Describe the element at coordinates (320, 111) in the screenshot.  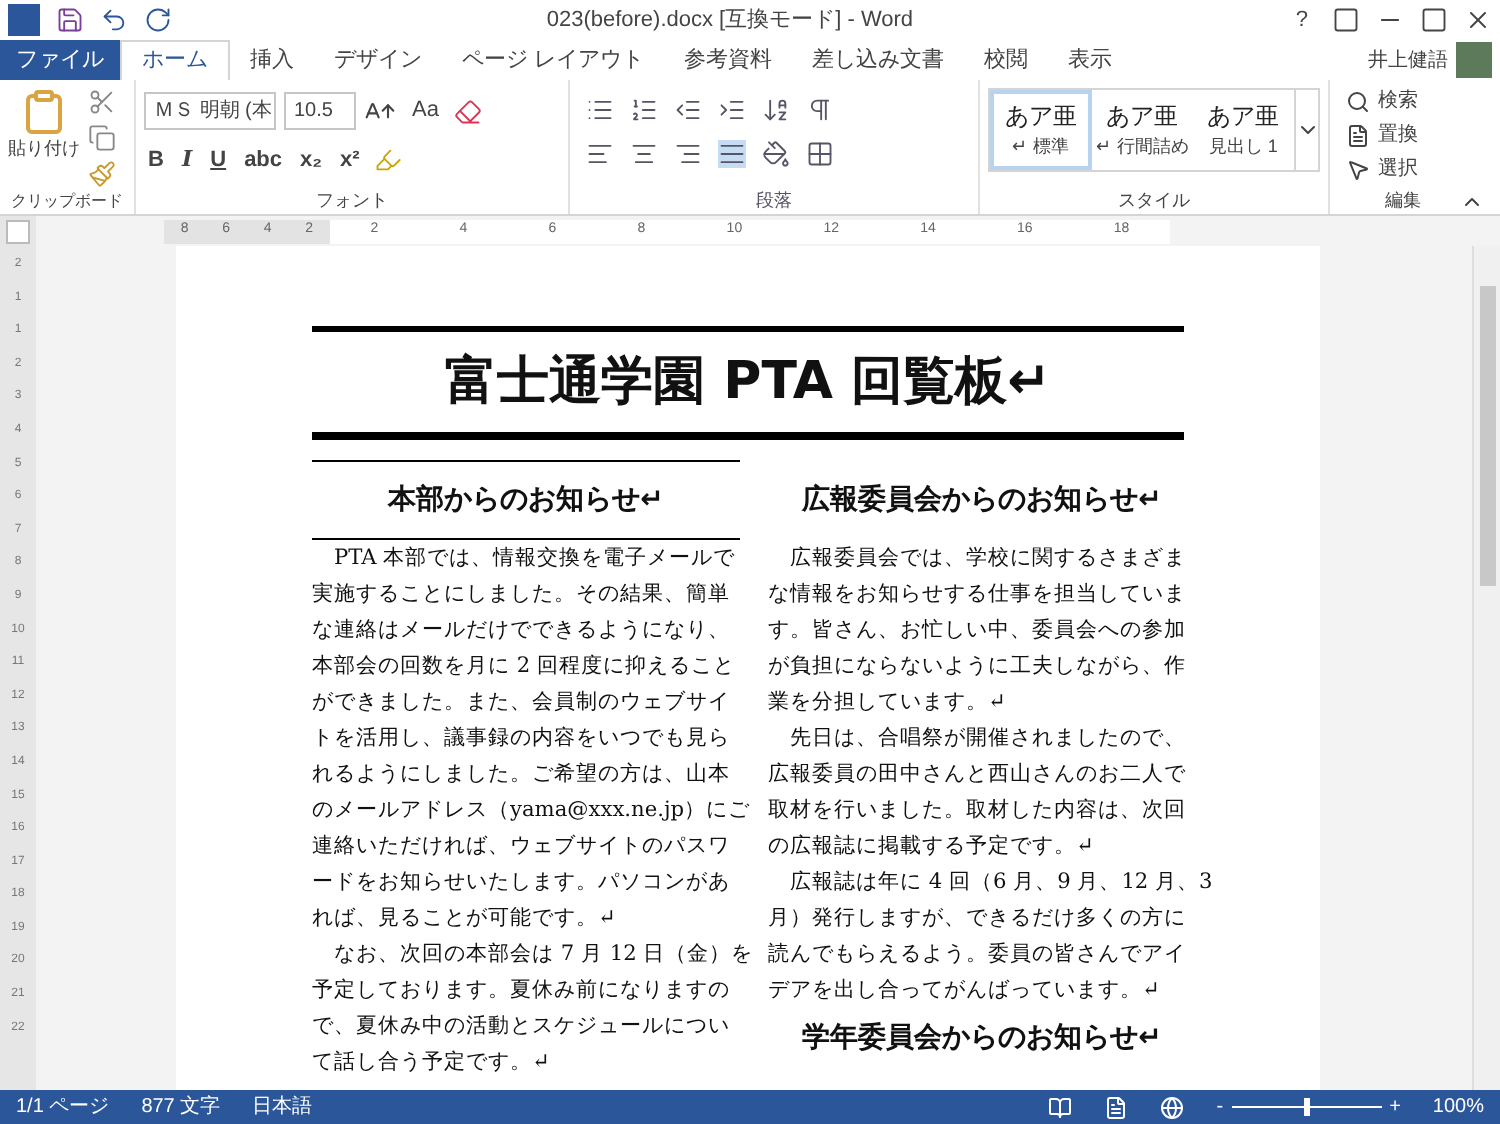
I see `font-size-field: 10.5` at that location.